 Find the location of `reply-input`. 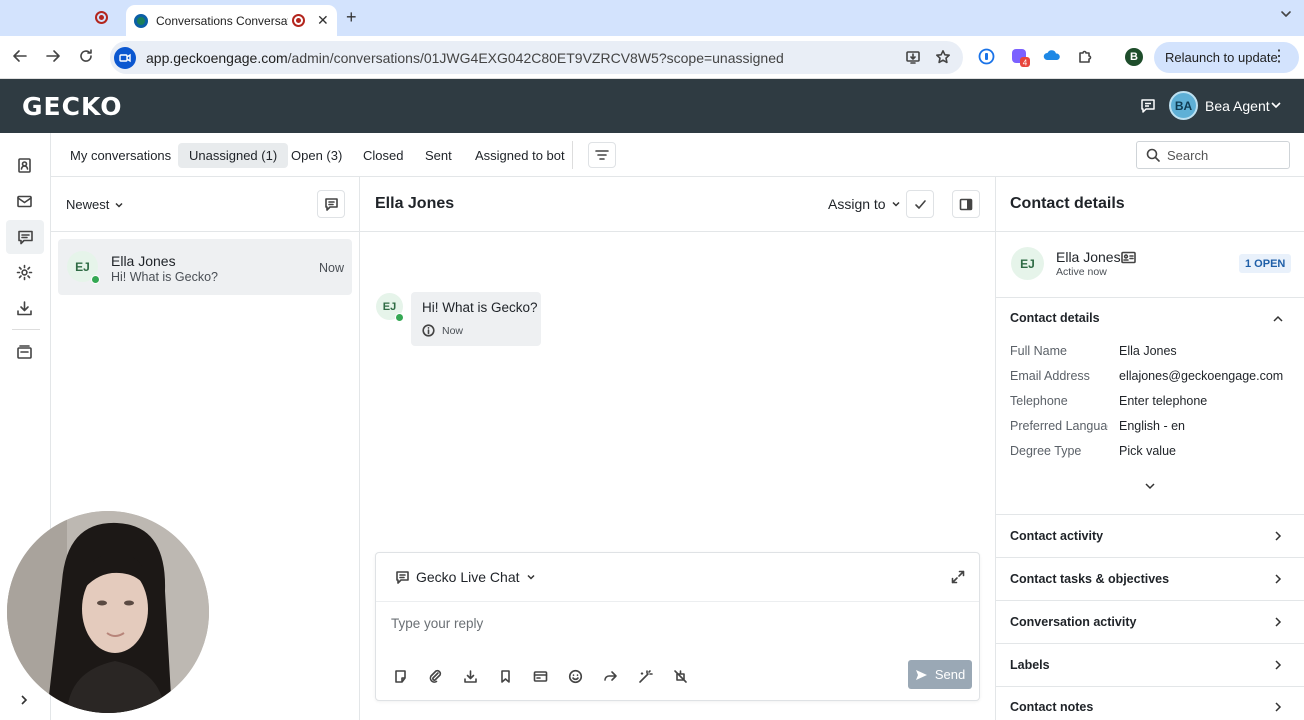

reply-input is located at coordinates (671, 623).